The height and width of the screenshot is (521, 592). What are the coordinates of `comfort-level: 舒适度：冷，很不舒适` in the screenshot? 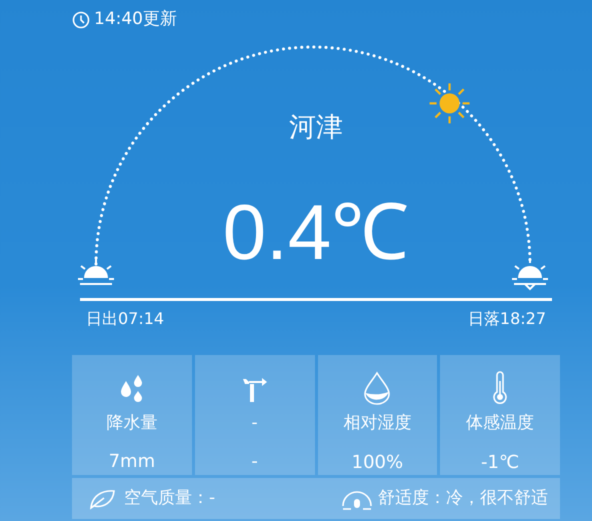 It's located at (463, 498).